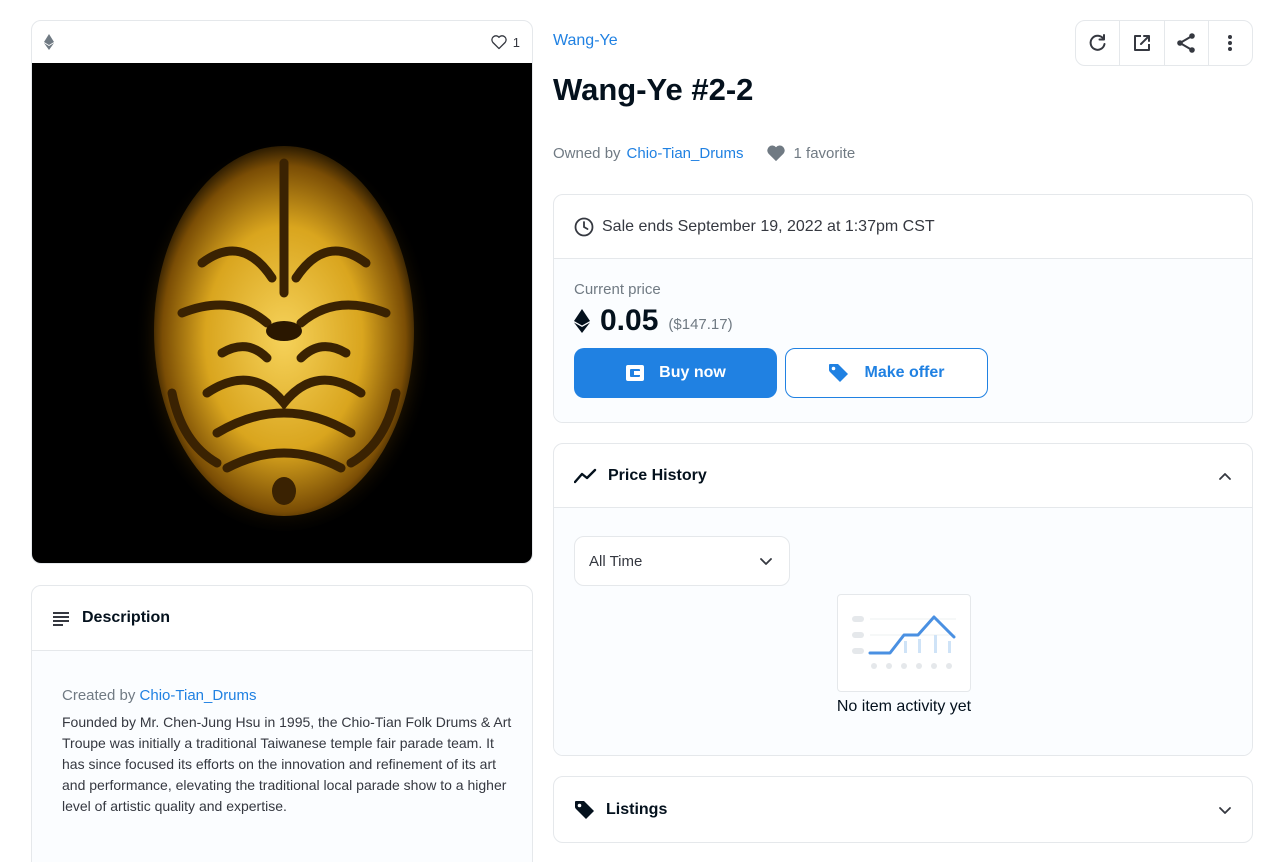 The height and width of the screenshot is (862, 1280). What do you see at coordinates (653, 89) in the screenshot?
I see `item-title: Wang-Ye #2-2` at bounding box center [653, 89].